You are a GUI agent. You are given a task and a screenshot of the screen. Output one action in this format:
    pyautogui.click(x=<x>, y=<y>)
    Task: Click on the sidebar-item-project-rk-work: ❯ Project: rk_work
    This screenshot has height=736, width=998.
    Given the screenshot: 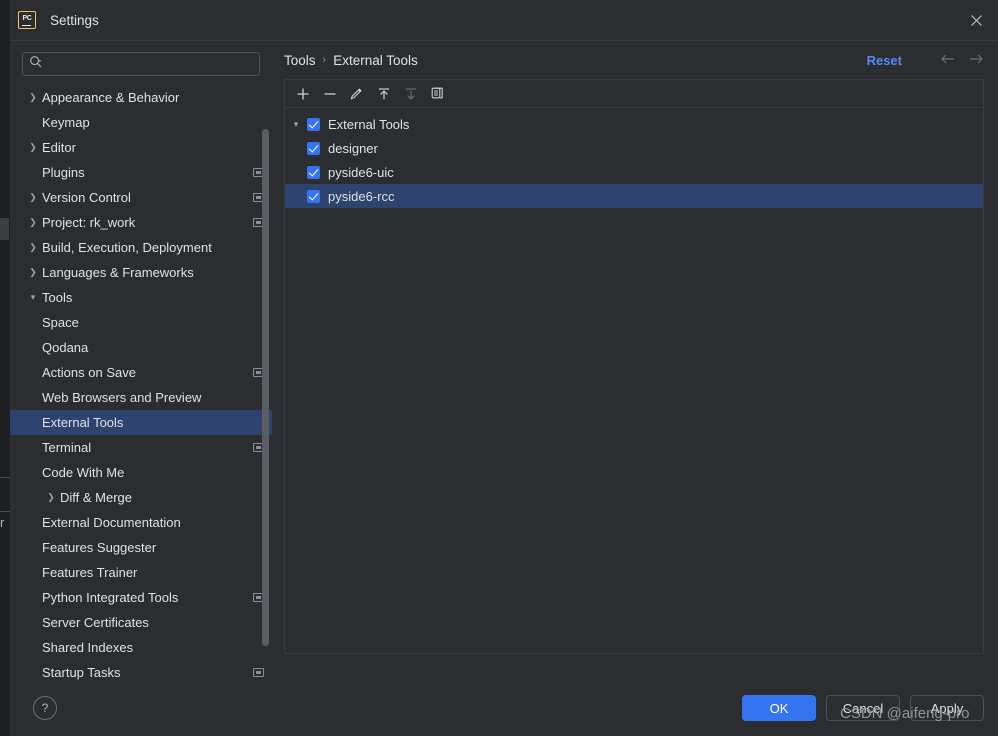 What is the action you would take?
    pyautogui.click(x=141, y=222)
    